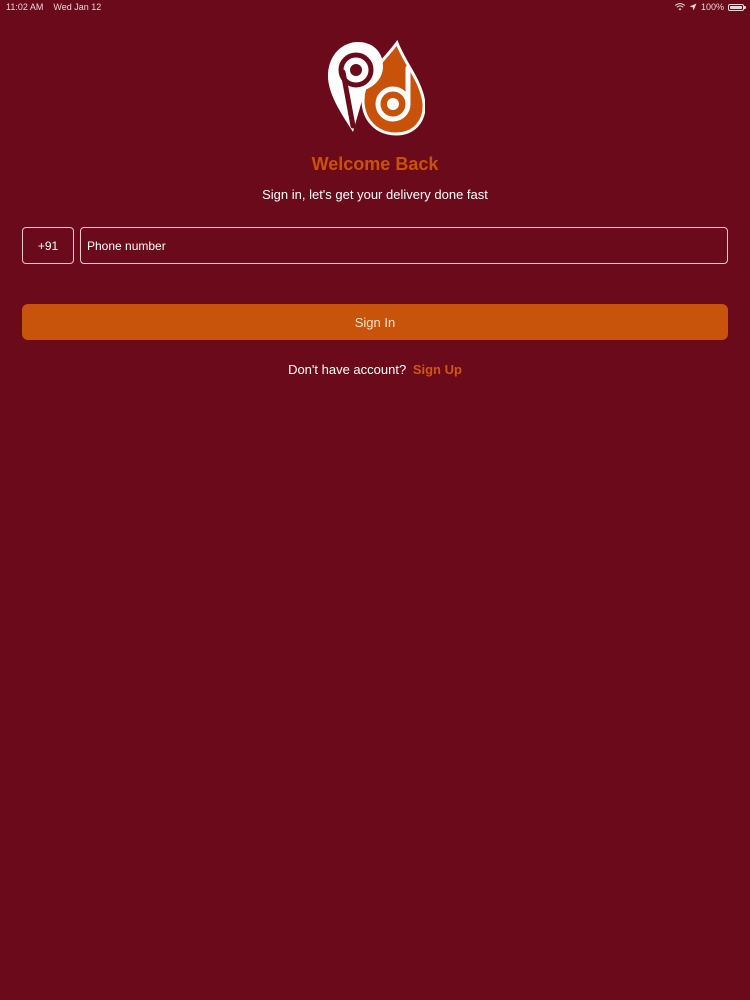 Image resolution: width=750 pixels, height=1000 pixels. What do you see at coordinates (693, 7) in the screenshot?
I see `location-arrow-icon` at bounding box center [693, 7].